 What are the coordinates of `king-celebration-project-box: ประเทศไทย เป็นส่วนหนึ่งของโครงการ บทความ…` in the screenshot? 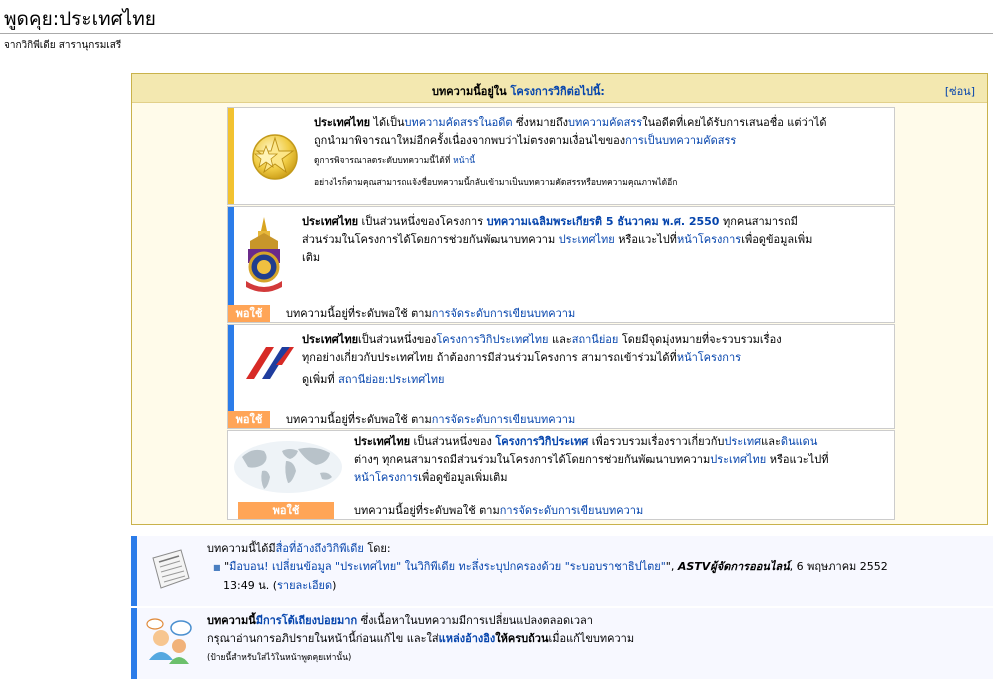 It's located at (561, 264).